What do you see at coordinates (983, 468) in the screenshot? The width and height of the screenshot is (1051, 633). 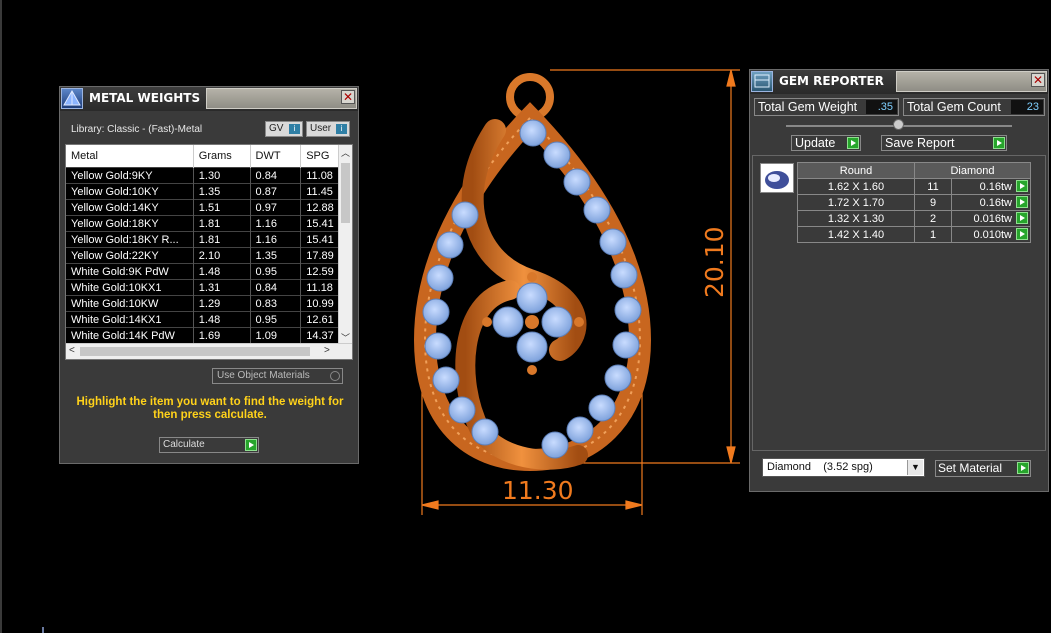 I see `set-material-button: Set Material` at bounding box center [983, 468].